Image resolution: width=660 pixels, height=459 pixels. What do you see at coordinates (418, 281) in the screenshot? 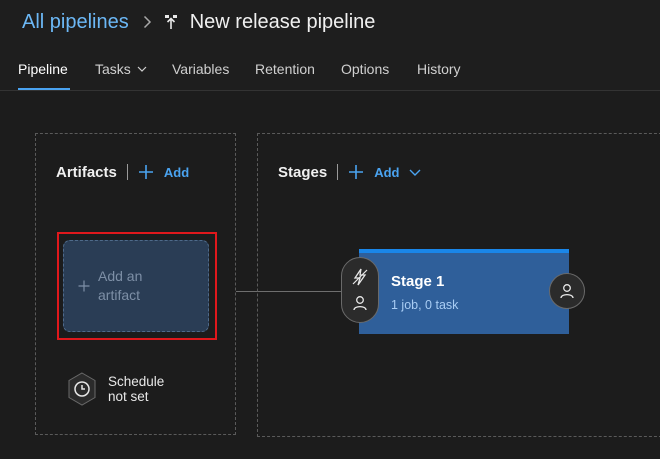
I see `stage-name: Stage 1` at bounding box center [418, 281].